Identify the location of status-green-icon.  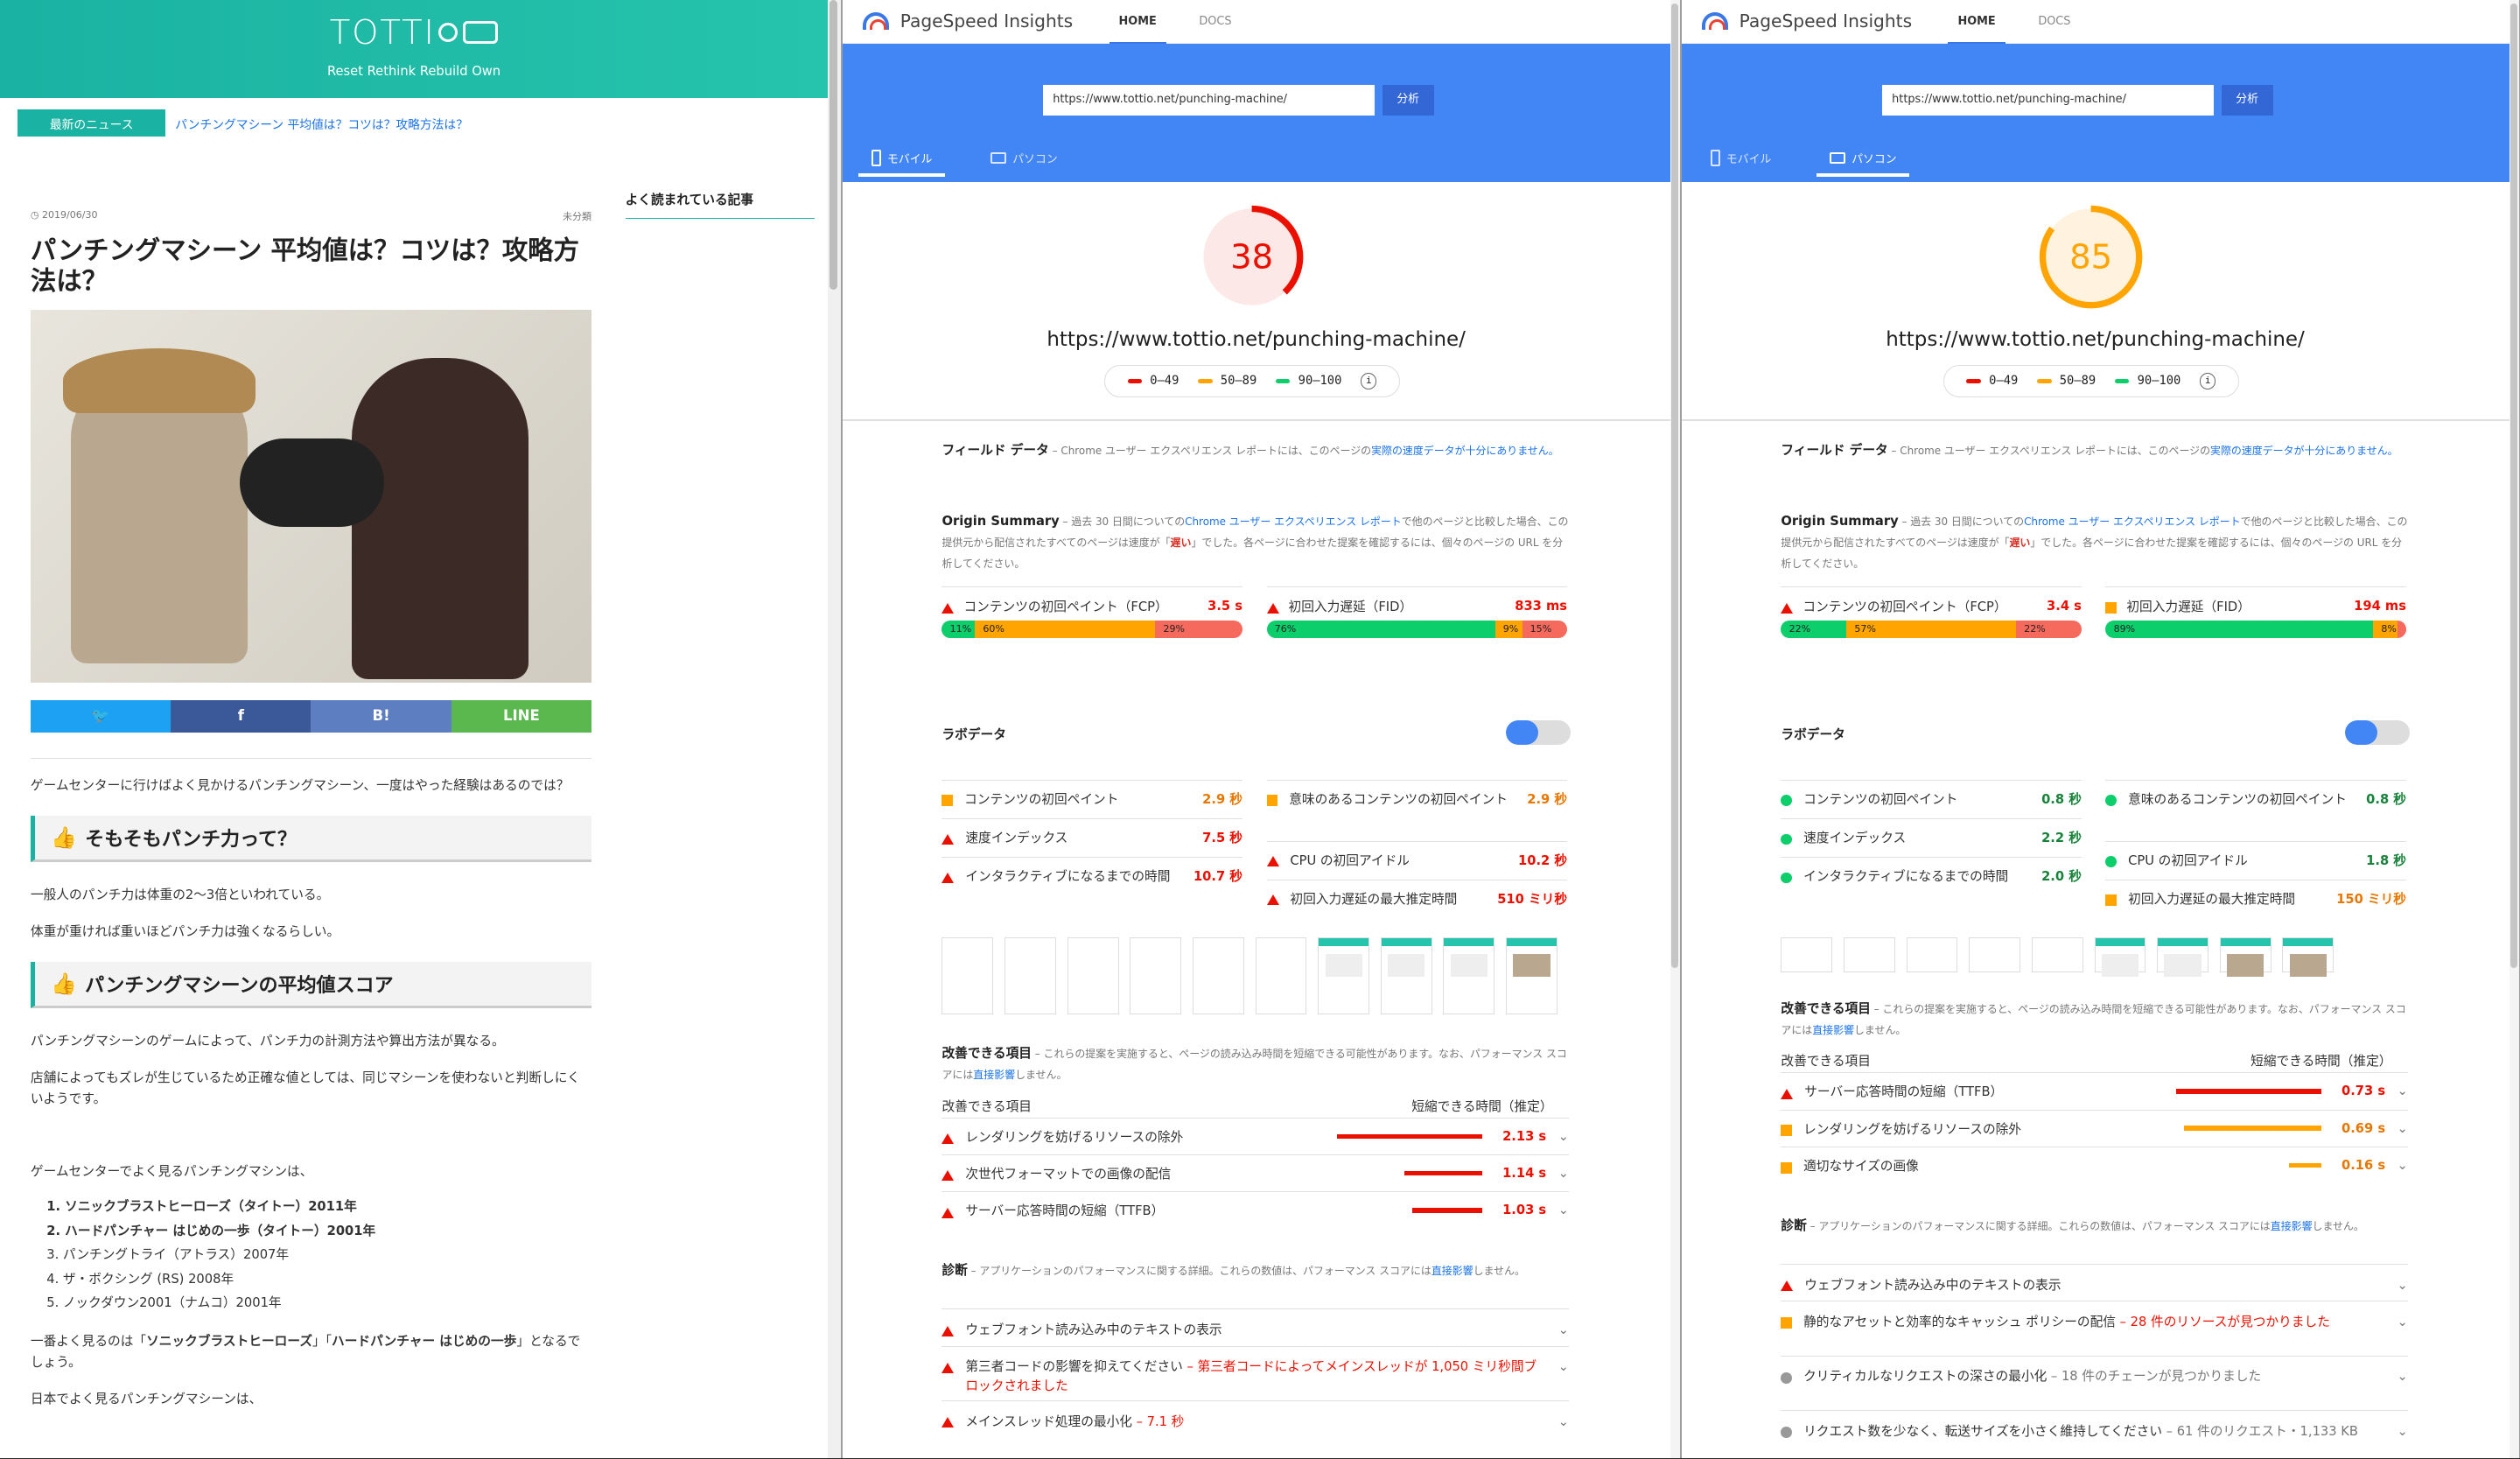
(2111, 801).